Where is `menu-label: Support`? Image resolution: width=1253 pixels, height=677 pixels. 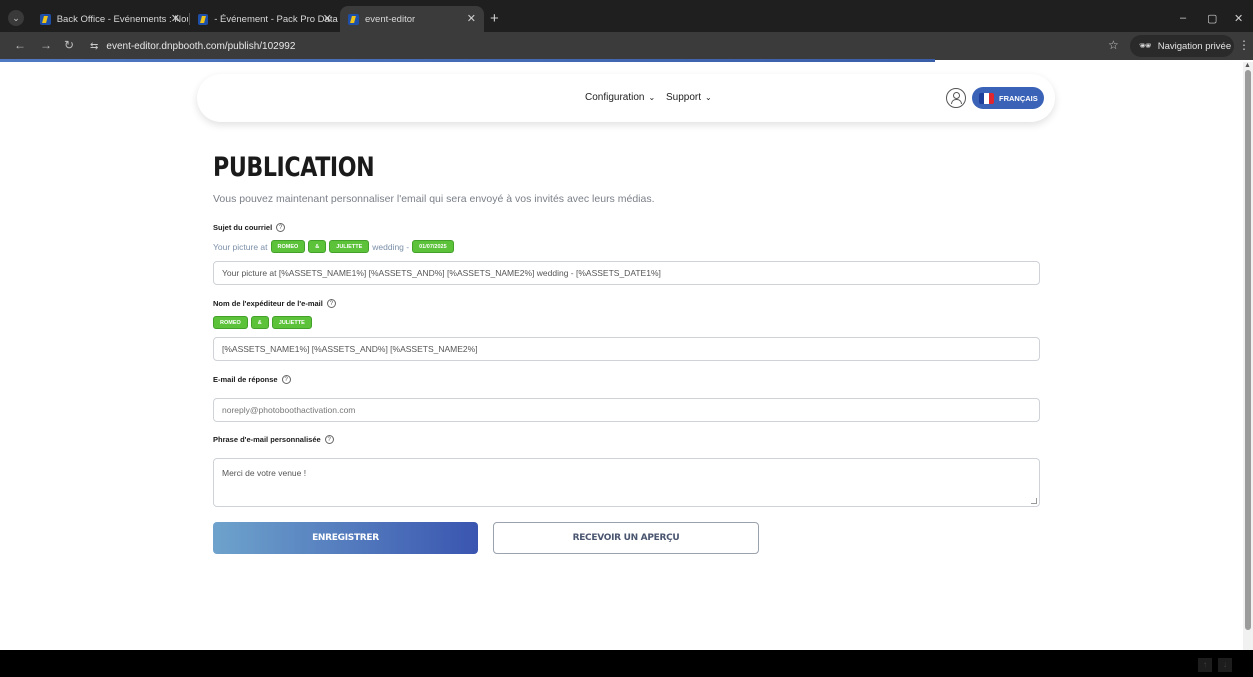
menu-label: Support is located at coordinates (684, 97).